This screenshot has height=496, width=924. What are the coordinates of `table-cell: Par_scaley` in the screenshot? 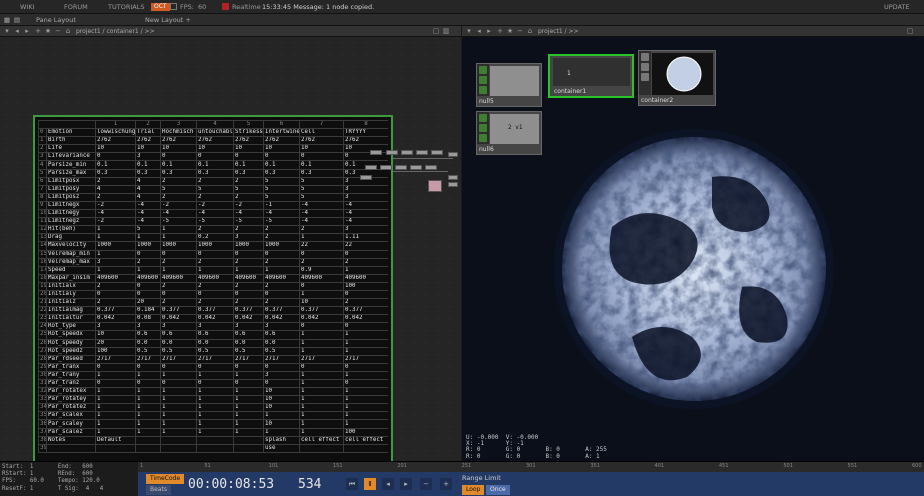 It's located at (71, 424).